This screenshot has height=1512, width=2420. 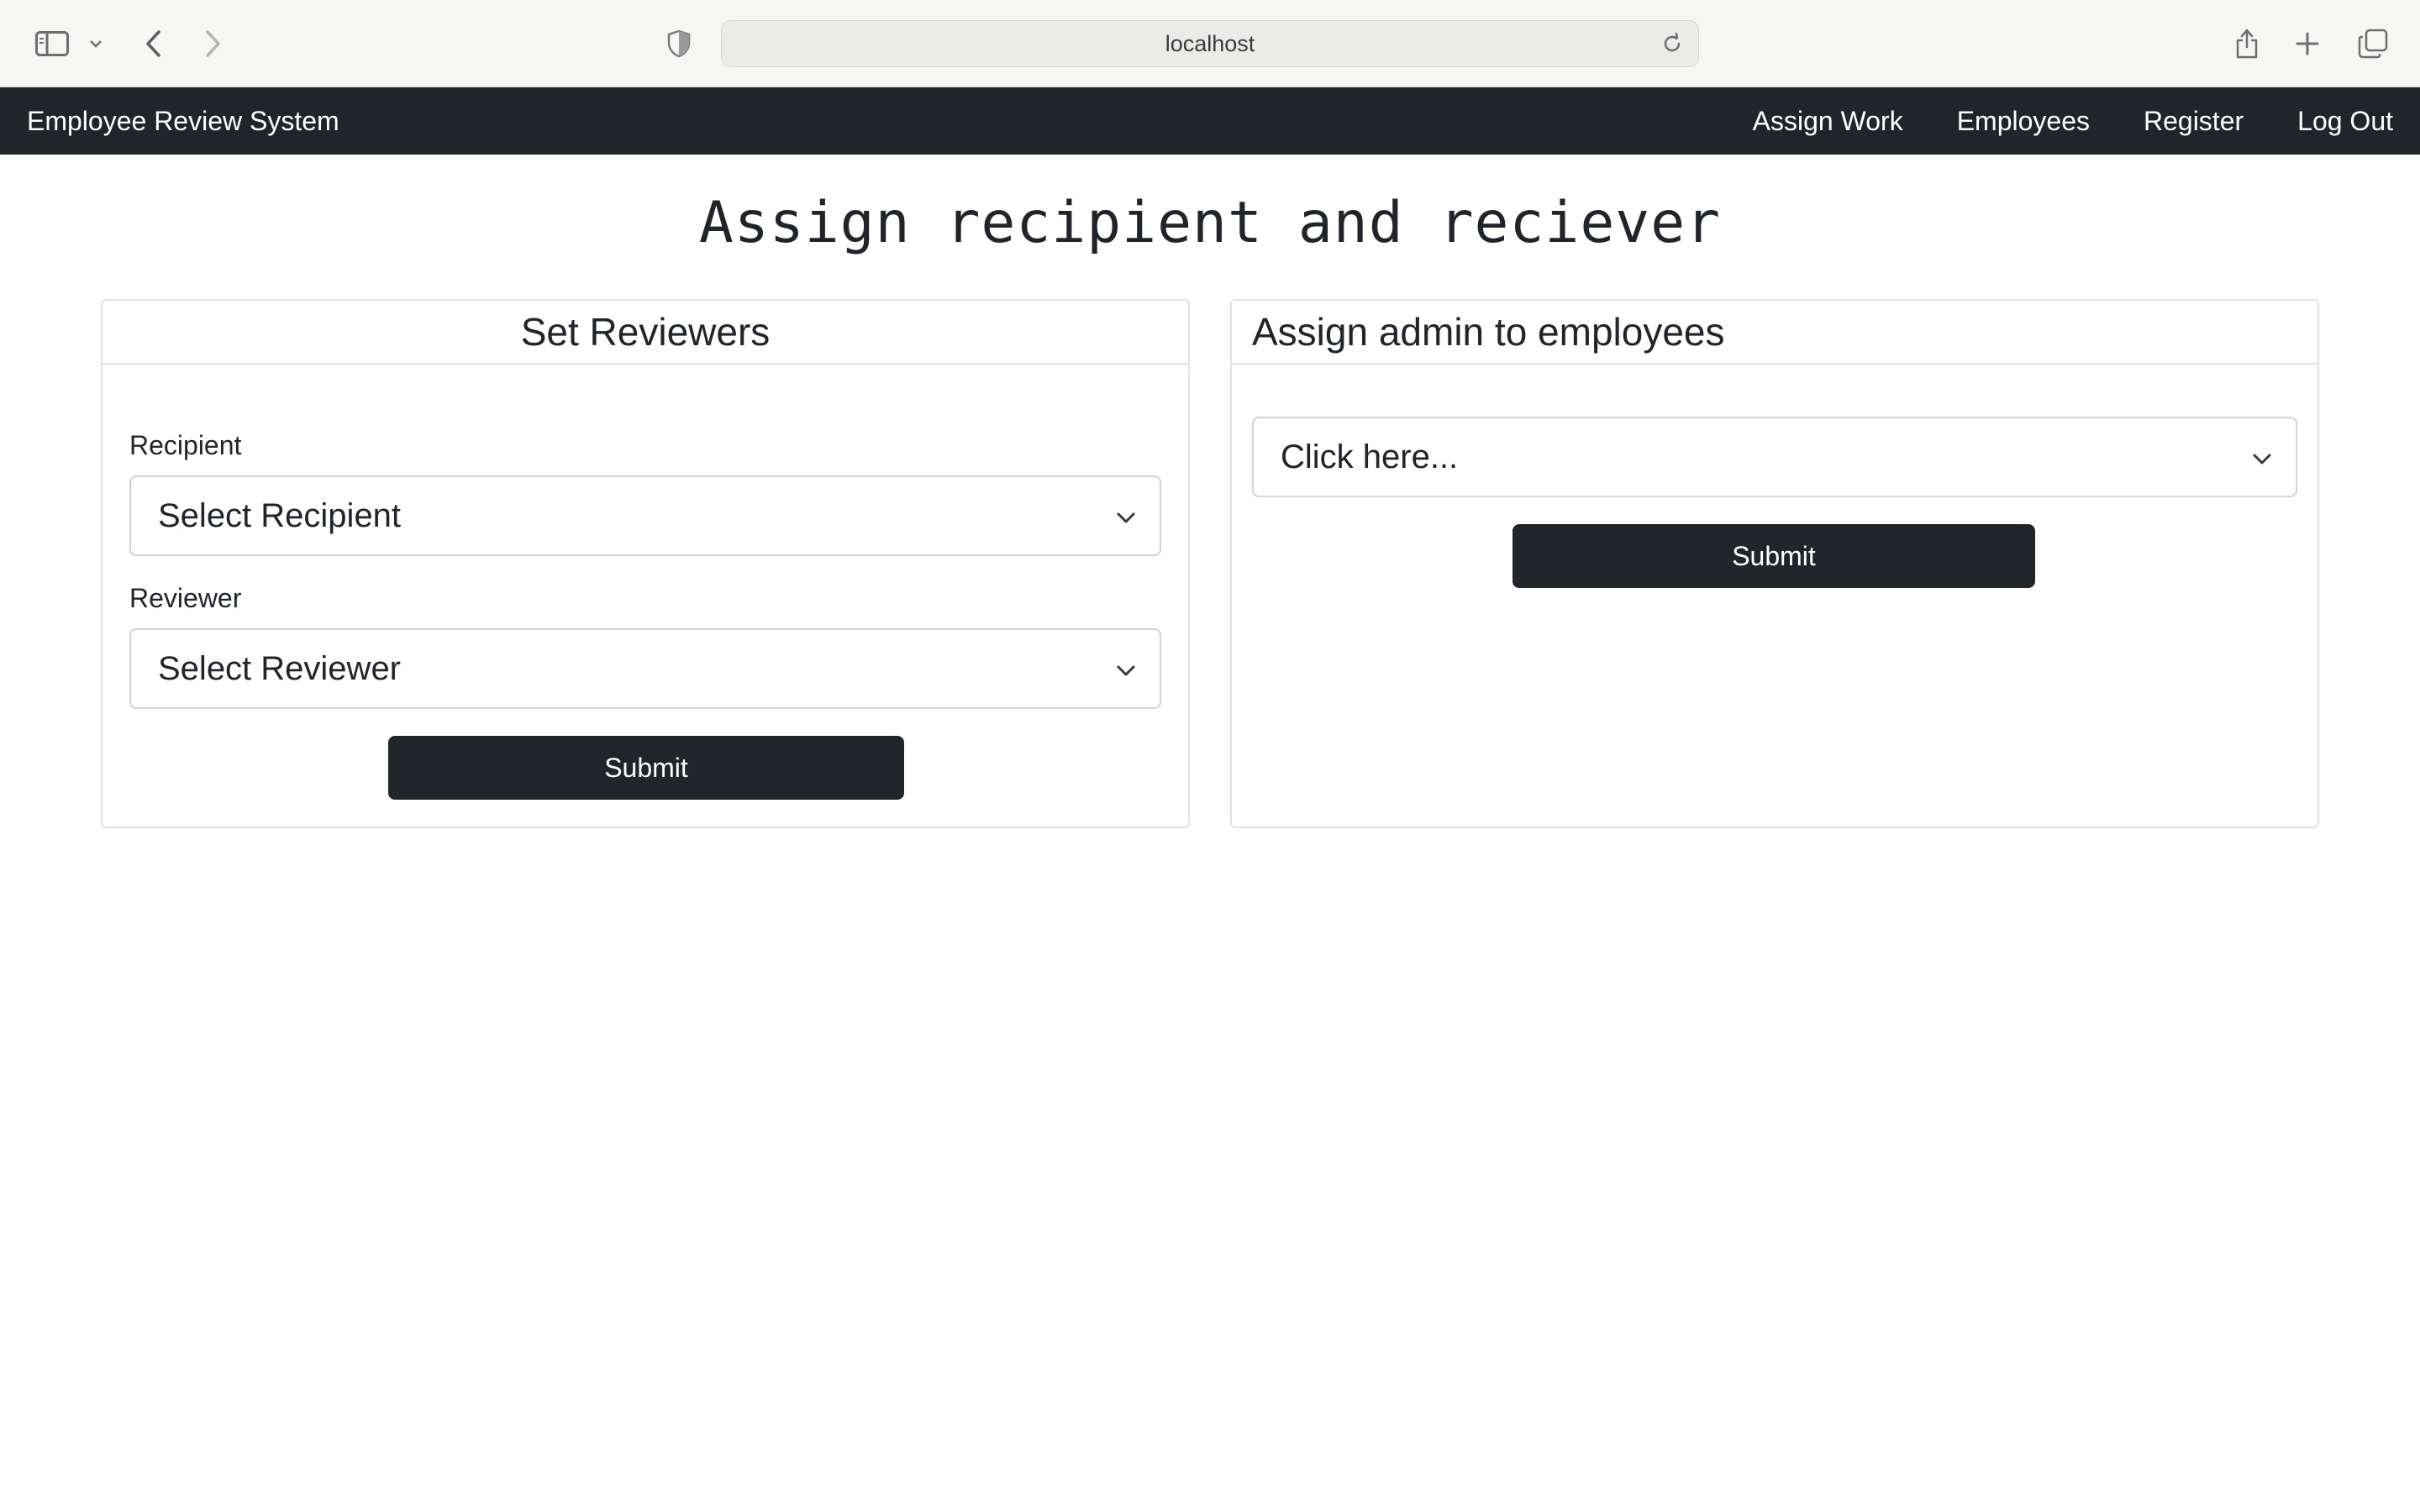 What do you see at coordinates (280, 668) in the screenshot?
I see `reviewer-select-value: Select Reviewer` at bounding box center [280, 668].